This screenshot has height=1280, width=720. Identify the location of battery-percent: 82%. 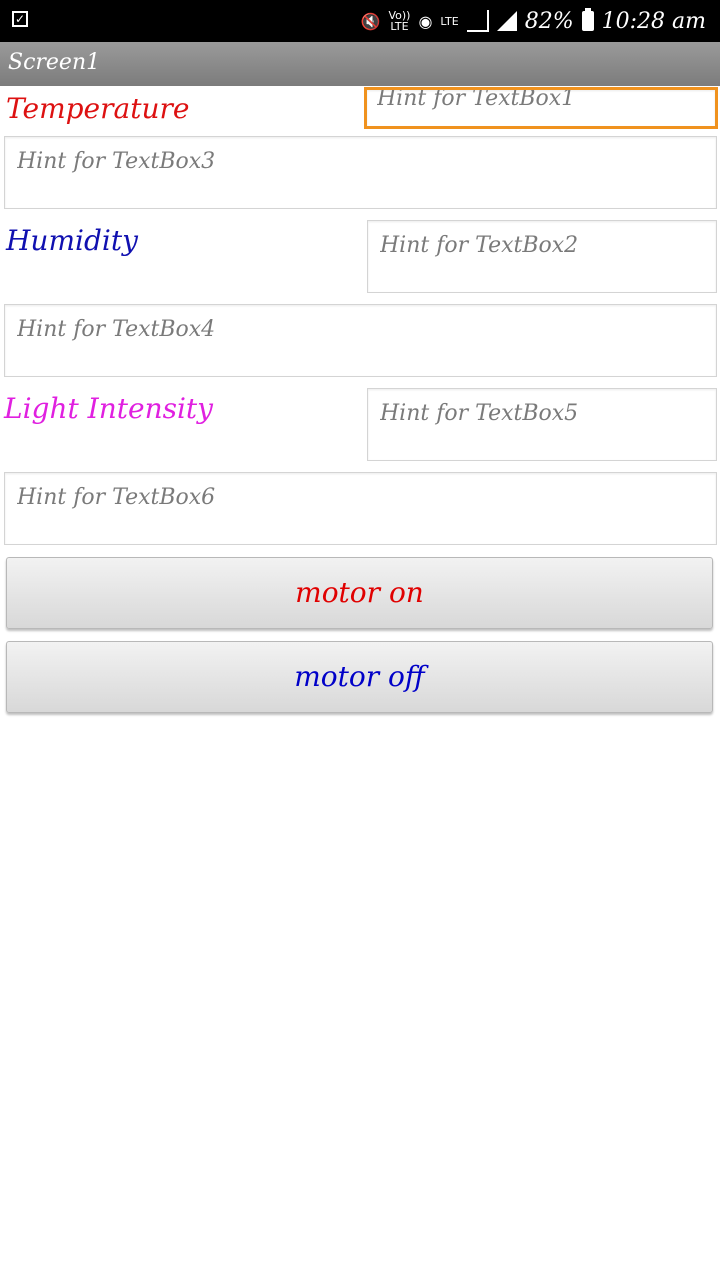
(549, 21).